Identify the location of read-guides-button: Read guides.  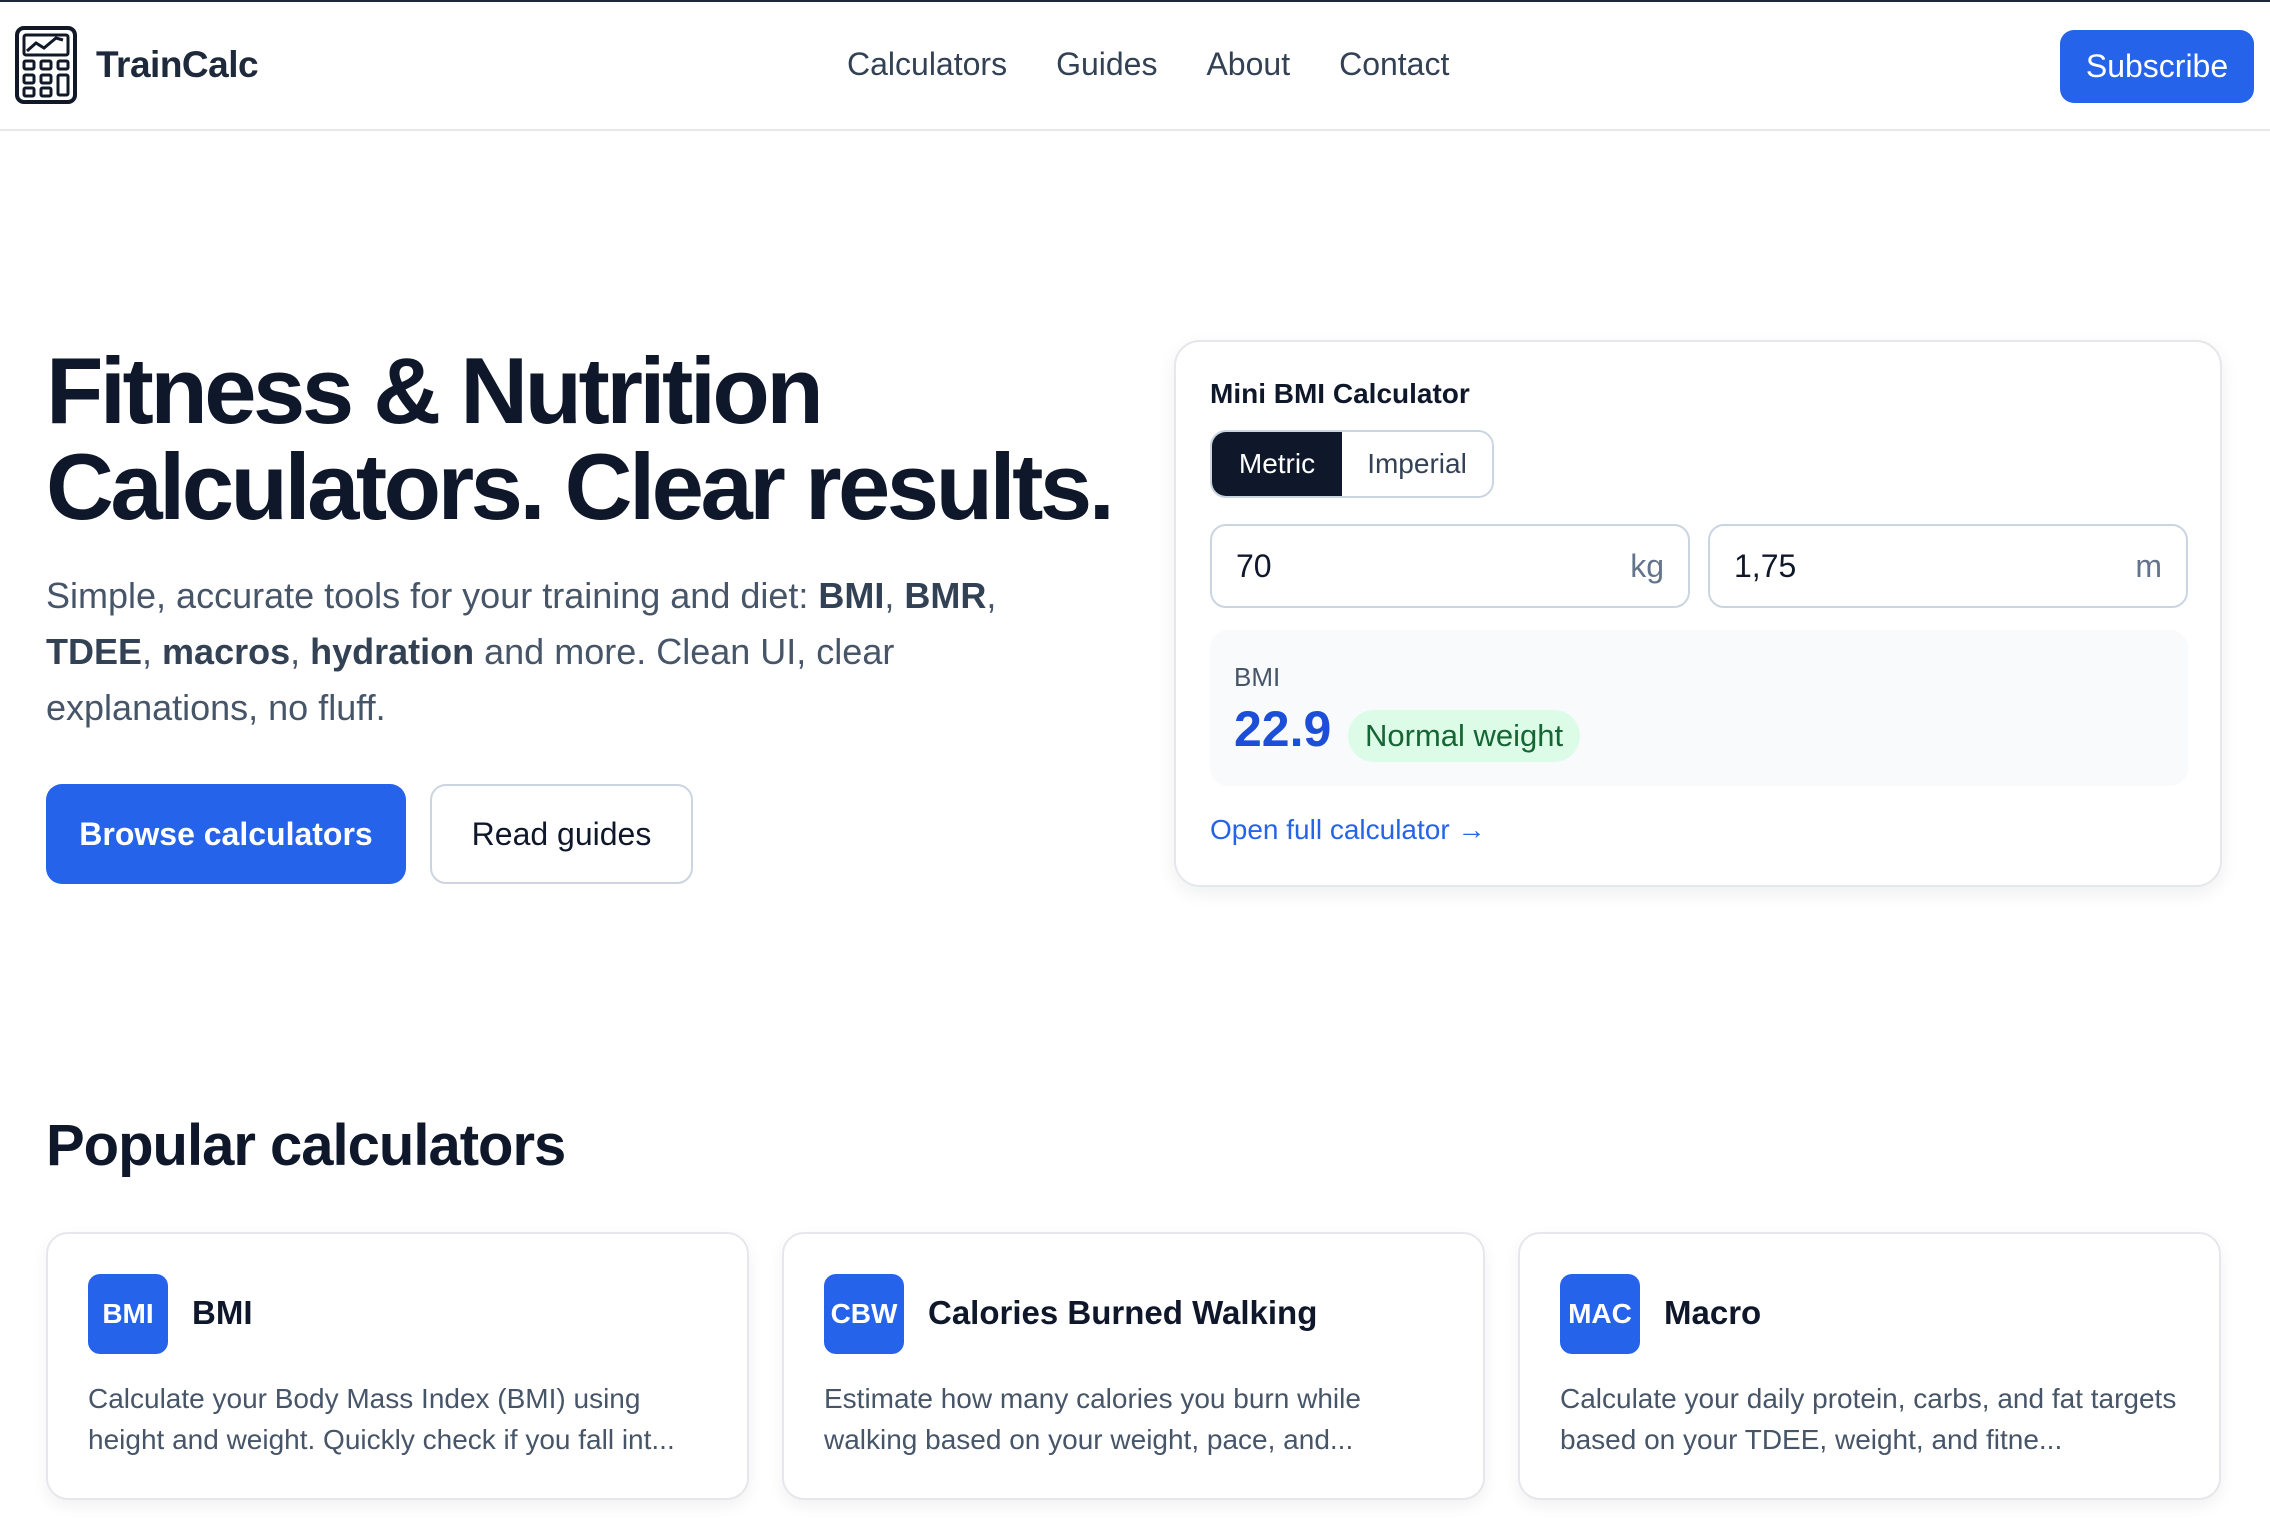
(561, 834).